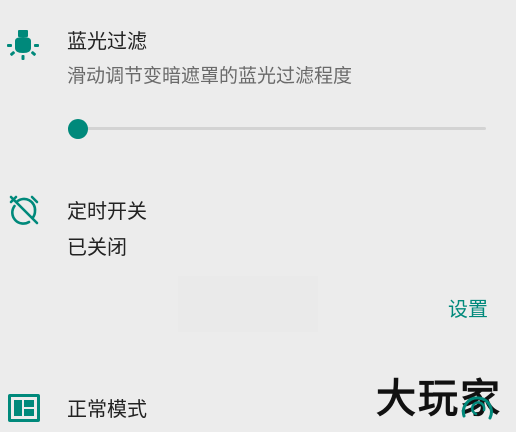 The width and height of the screenshot is (516, 432). Describe the element at coordinates (24, 408) in the screenshot. I see `mode-grid-icon` at that location.